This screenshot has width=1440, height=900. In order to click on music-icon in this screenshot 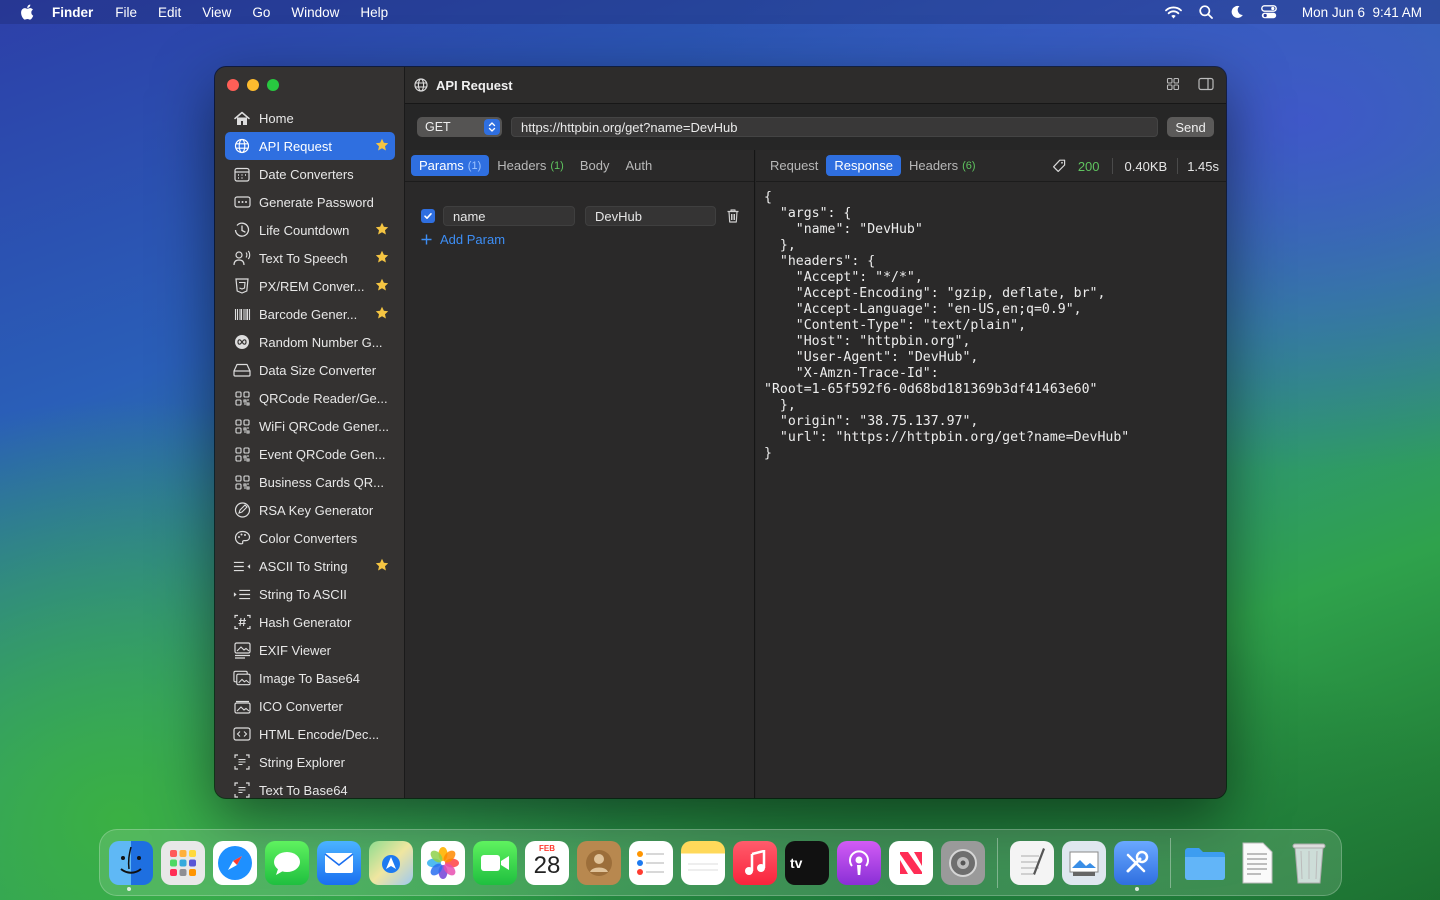, I will do `click(755, 862)`.